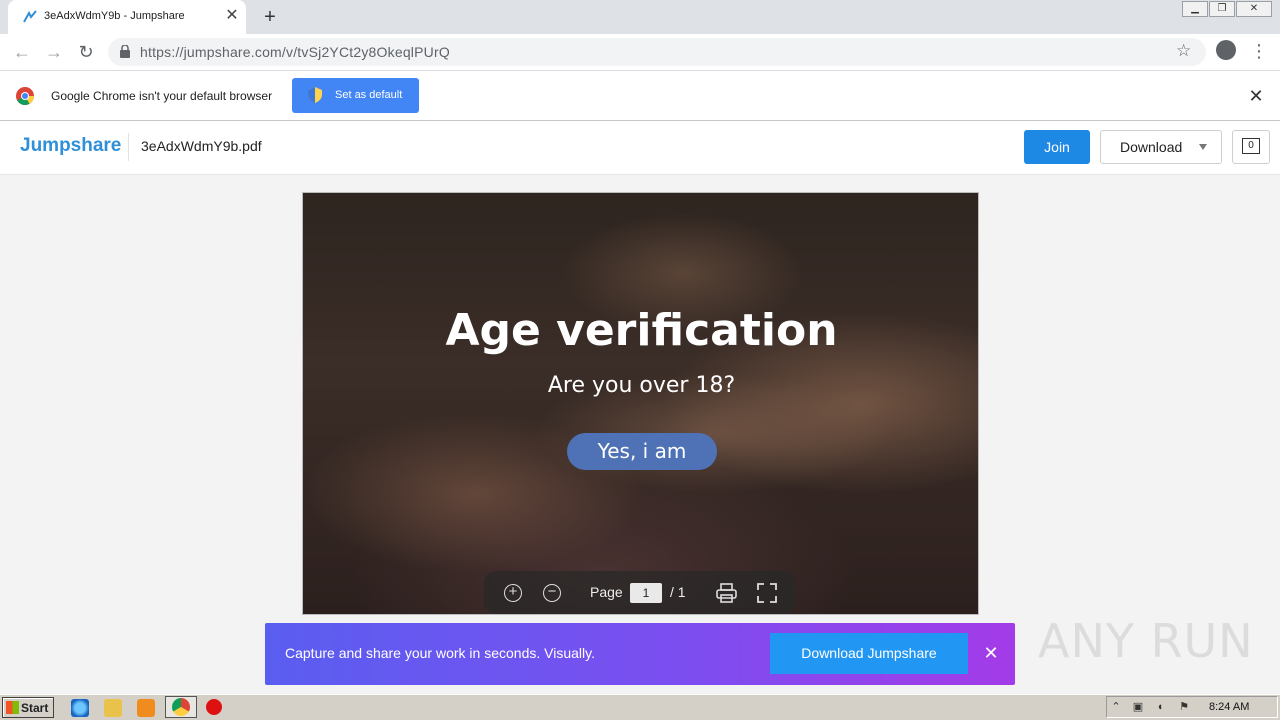 This screenshot has width=1280, height=720. I want to click on age-verification-title: Age verification, so click(641, 330).